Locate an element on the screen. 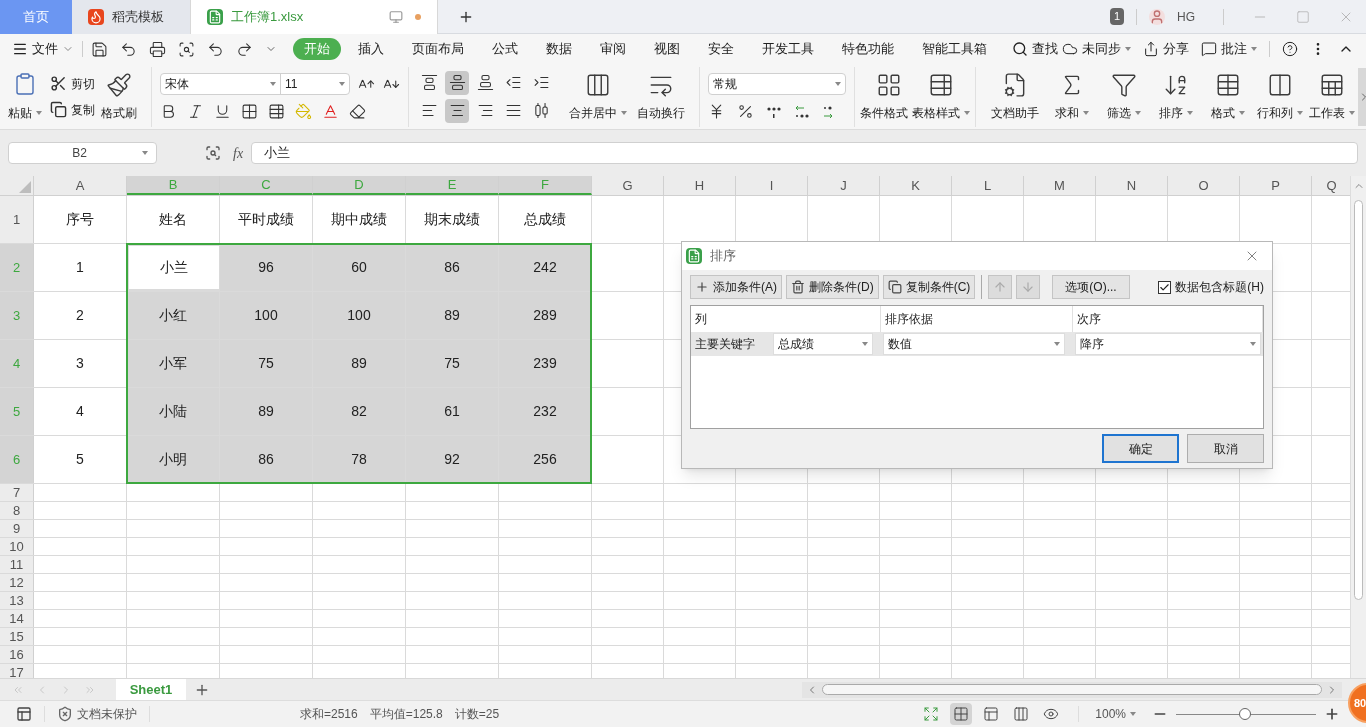 This screenshot has height=727, width=1366. ribbon-button: 排序 is located at coordinates (1176, 96).